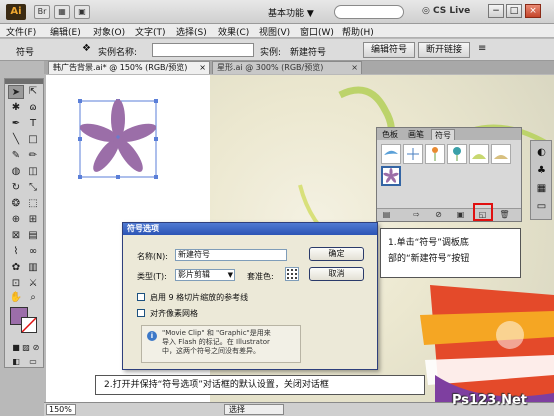 Image resolution: width=554 pixels, height=416 pixels. What do you see at coordinates (413, 154) in the screenshot?
I see `symbol-swatch-splash` at bounding box center [413, 154].